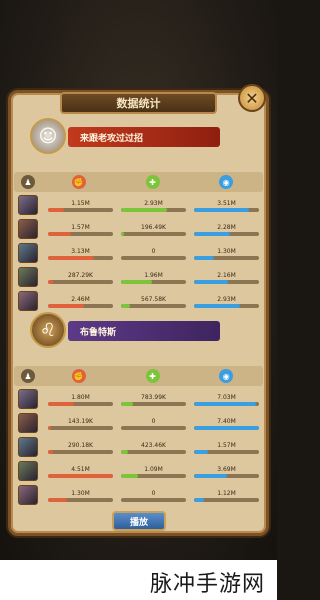 Image resolution: width=320 pixels, height=600 pixels. I want to click on shield-value: 1.30M, so click(226, 251).